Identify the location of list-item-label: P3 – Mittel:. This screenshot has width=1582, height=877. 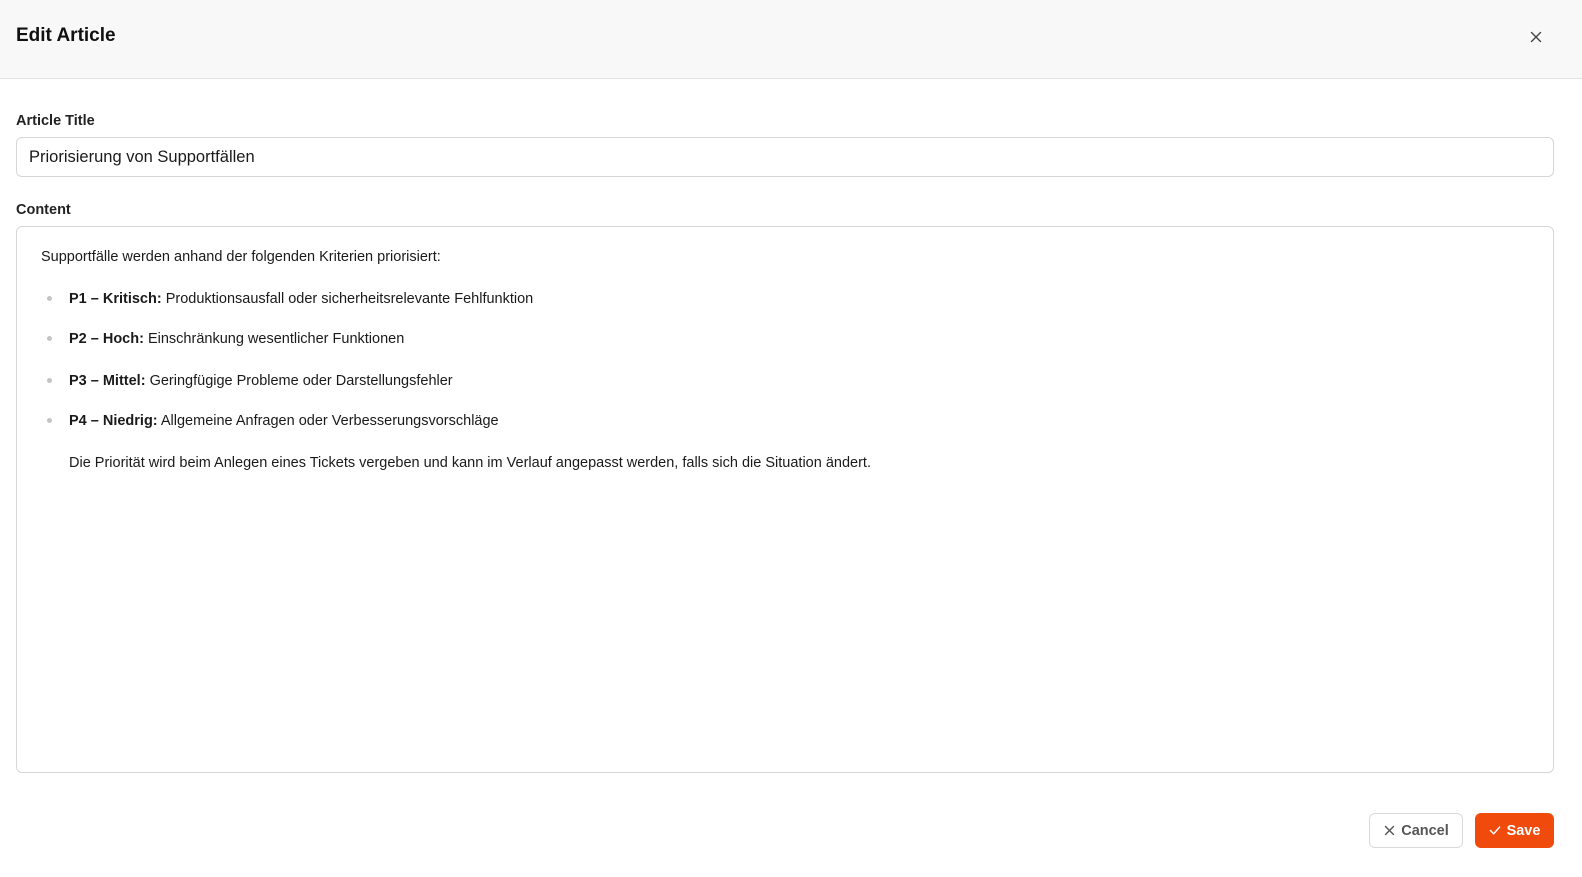
(107, 381).